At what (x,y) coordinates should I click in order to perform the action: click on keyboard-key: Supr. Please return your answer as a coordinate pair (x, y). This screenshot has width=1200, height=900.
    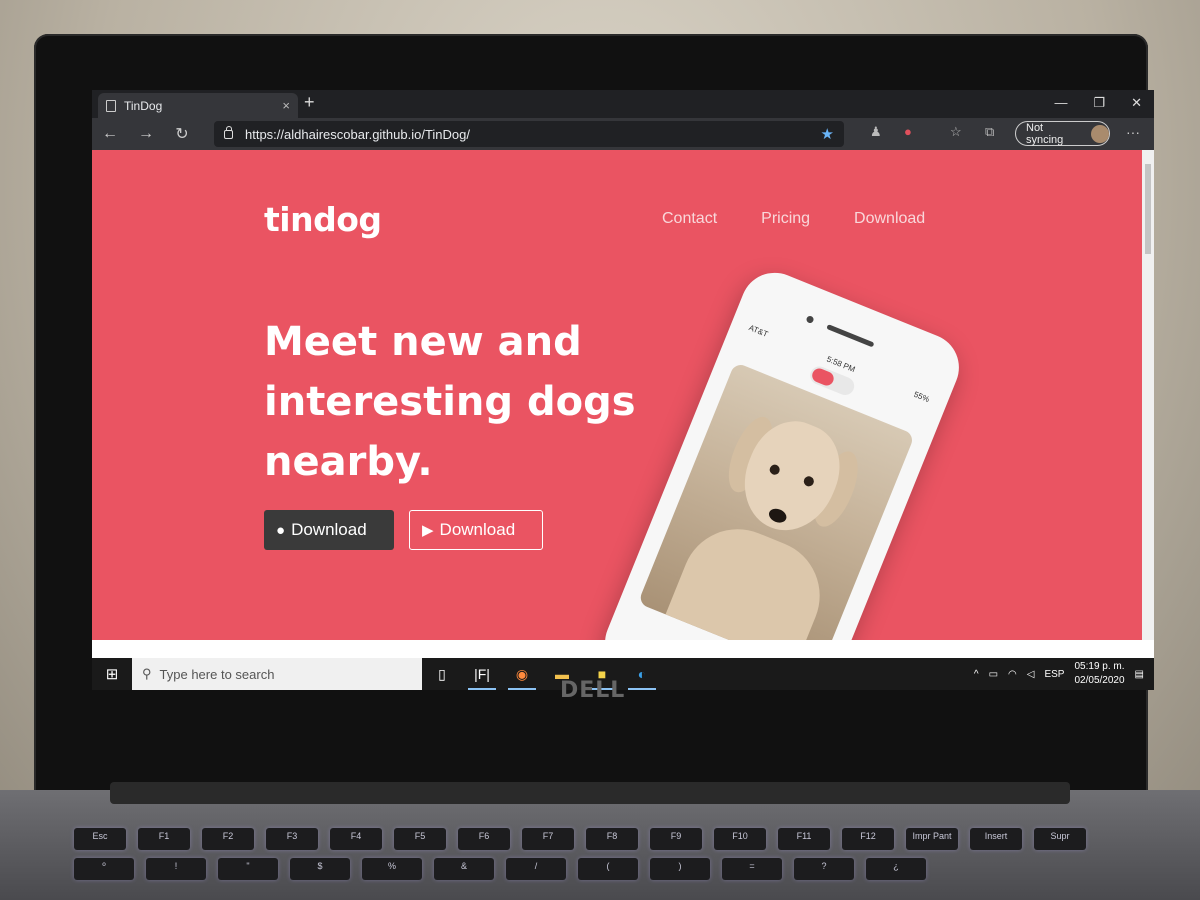
    Looking at the image, I should click on (1060, 839).